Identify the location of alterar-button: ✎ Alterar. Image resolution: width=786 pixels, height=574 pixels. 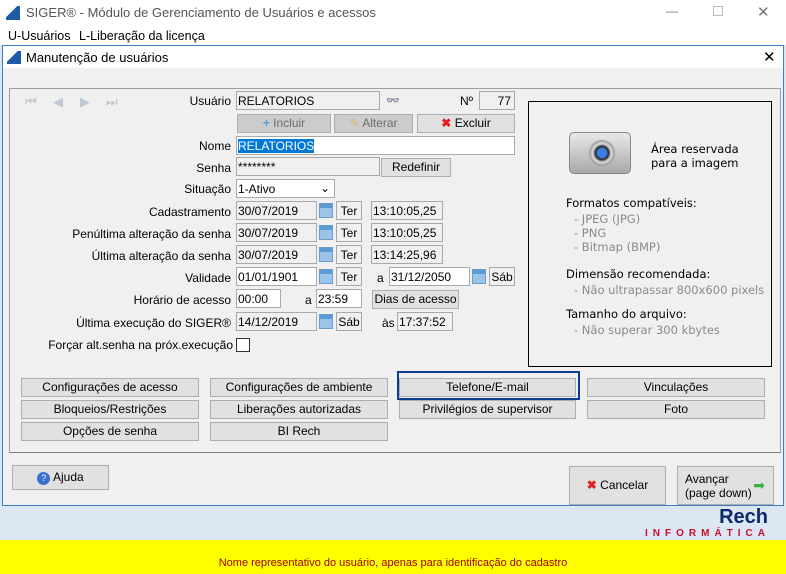
(373, 123).